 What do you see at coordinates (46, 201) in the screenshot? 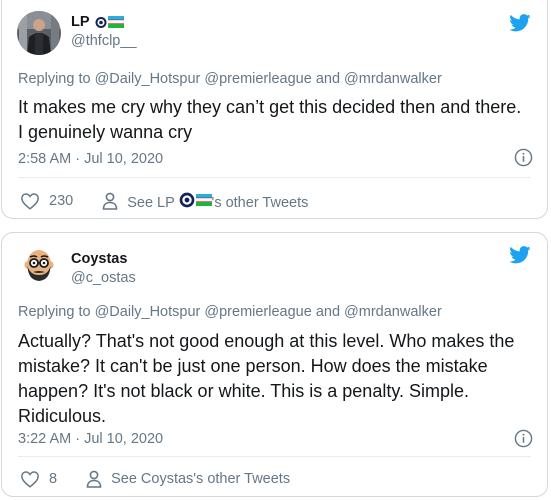
I see `like-button: 230` at bounding box center [46, 201].